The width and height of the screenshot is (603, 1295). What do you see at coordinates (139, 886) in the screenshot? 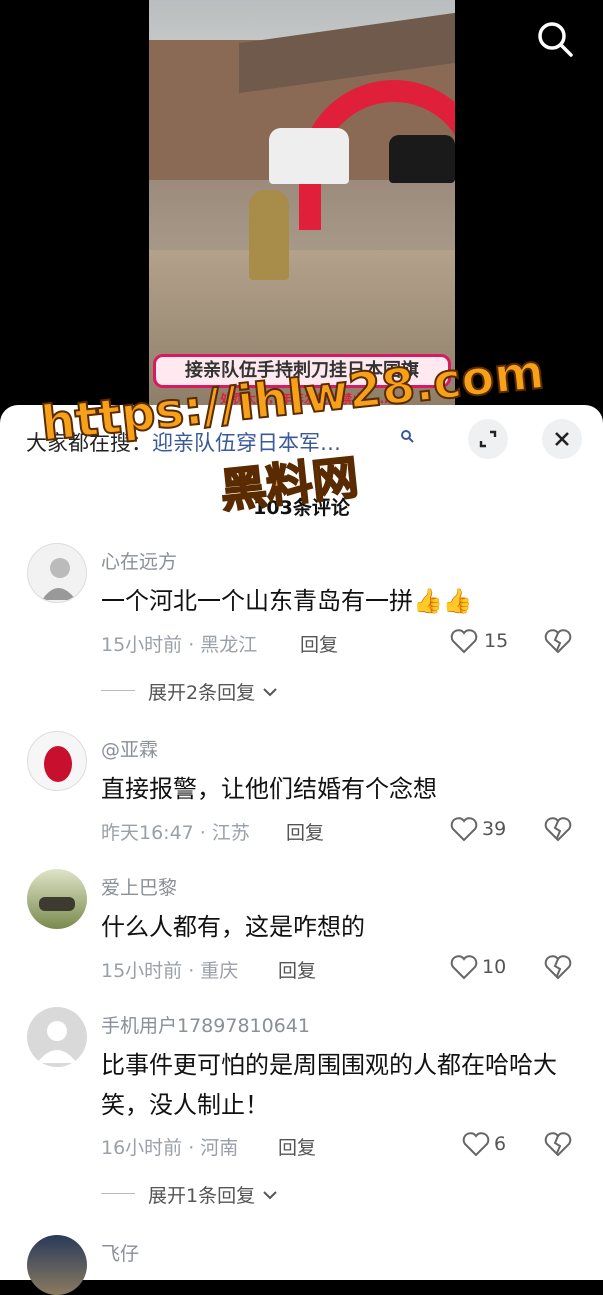
I see `comment-author: 爱上巴黎` at bounding box center [139, 886].